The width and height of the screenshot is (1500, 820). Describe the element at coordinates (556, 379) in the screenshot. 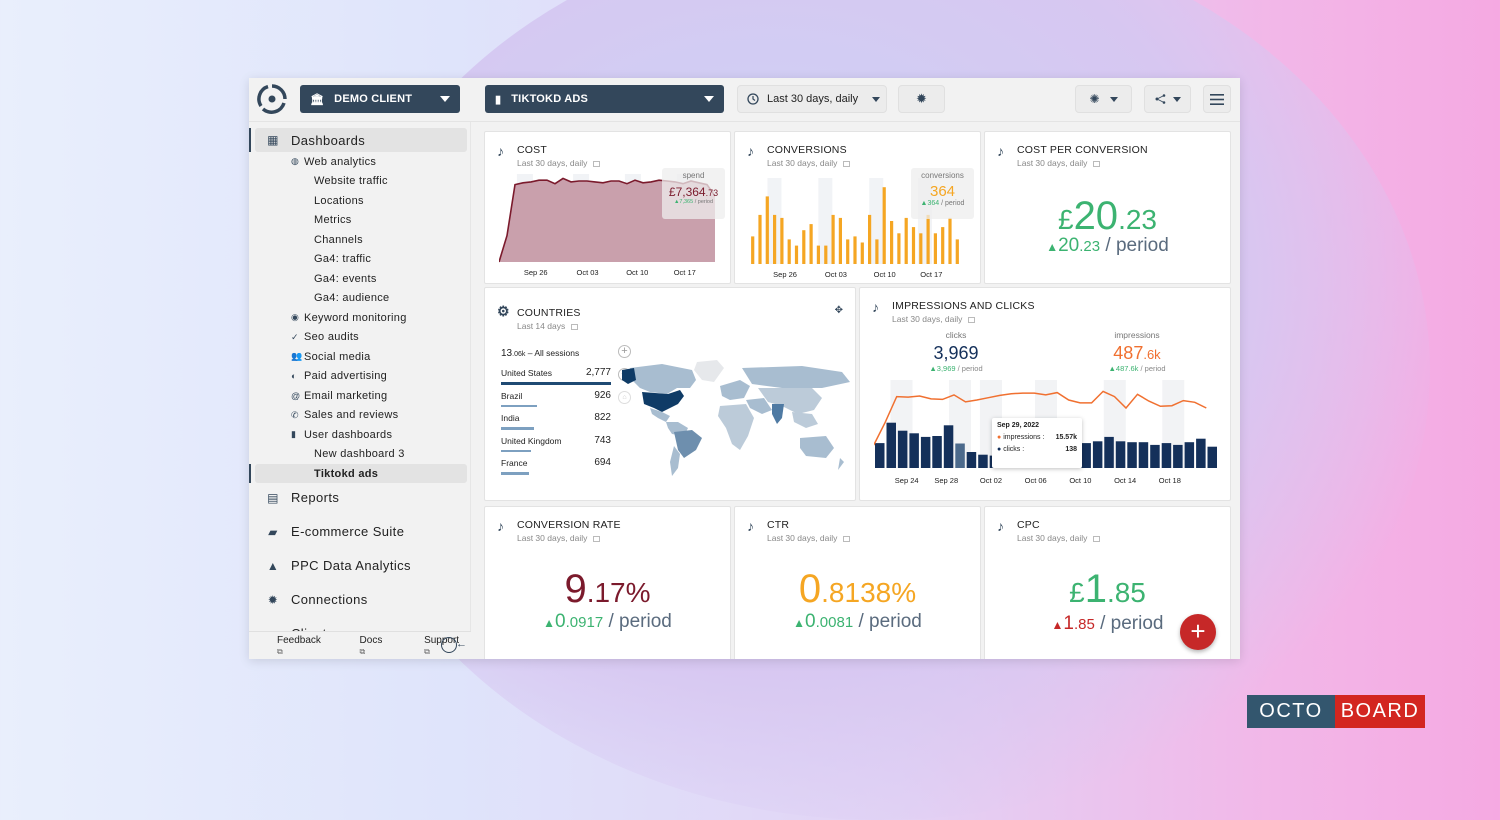

I see `country-row: United States 2,777` at that location.